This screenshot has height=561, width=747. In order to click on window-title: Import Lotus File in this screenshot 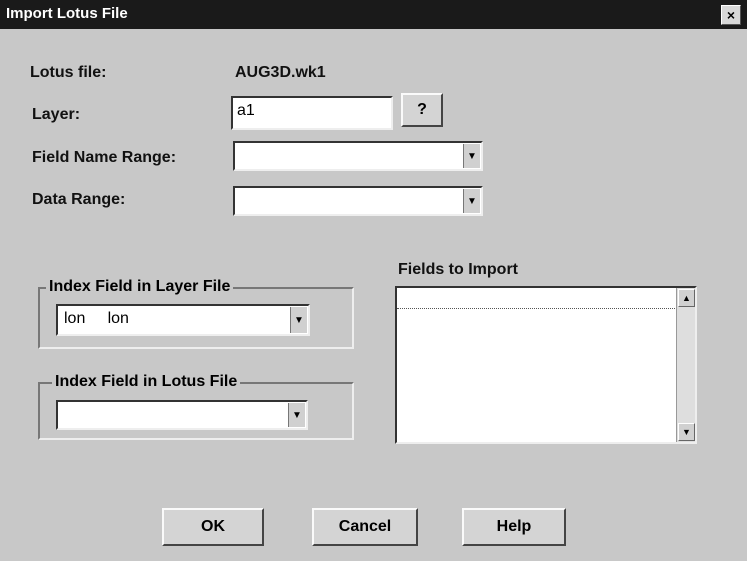, I will do `click(67, 13)`.